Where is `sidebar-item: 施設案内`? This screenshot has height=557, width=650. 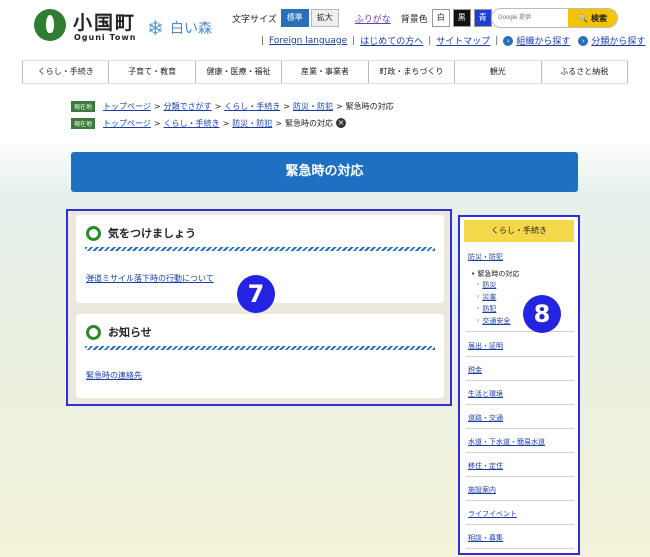
sidebar-item: 施設案内 is located at coordinates (482, 490).